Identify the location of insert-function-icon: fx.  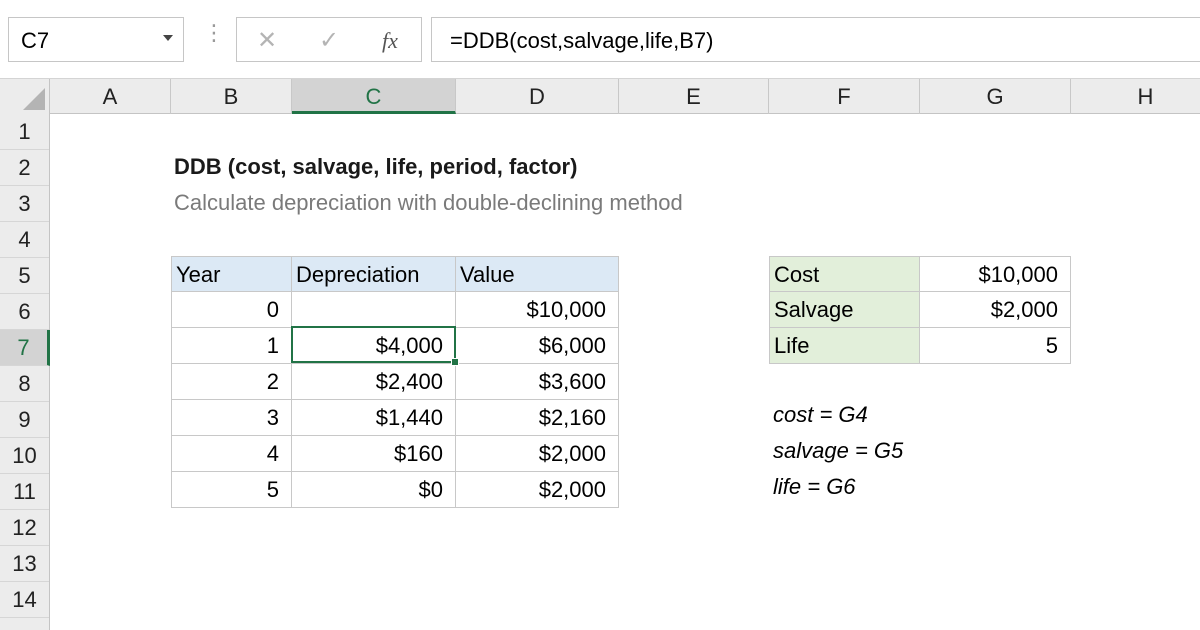
(390, 41).